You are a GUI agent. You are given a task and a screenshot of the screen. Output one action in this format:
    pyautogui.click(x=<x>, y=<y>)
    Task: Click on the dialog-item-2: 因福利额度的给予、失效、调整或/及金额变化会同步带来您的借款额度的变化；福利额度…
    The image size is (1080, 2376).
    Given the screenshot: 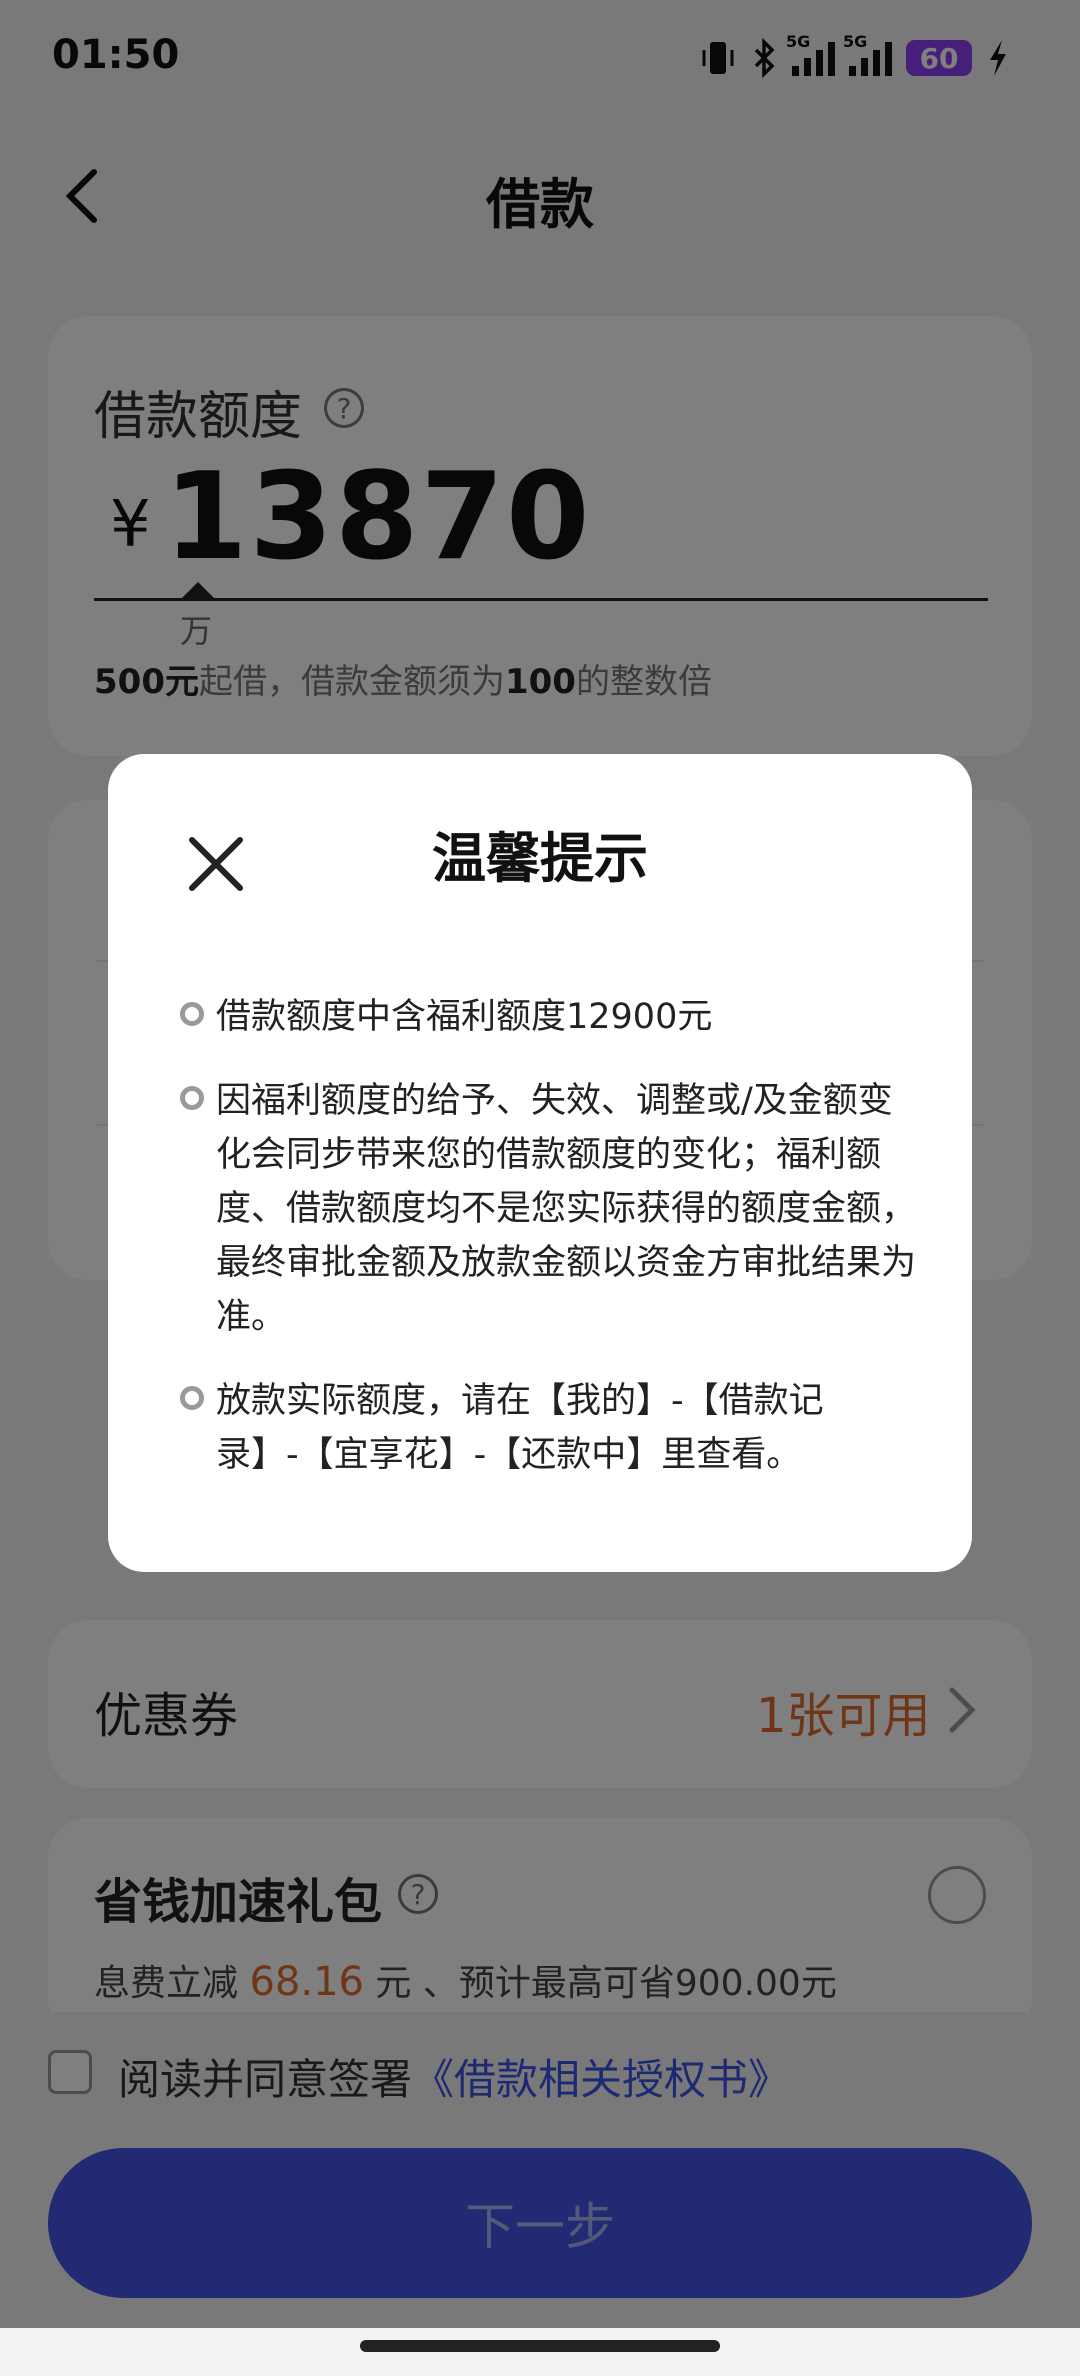 What is the action you would take?
    pyautogui.click(x=566, y=1209)
    